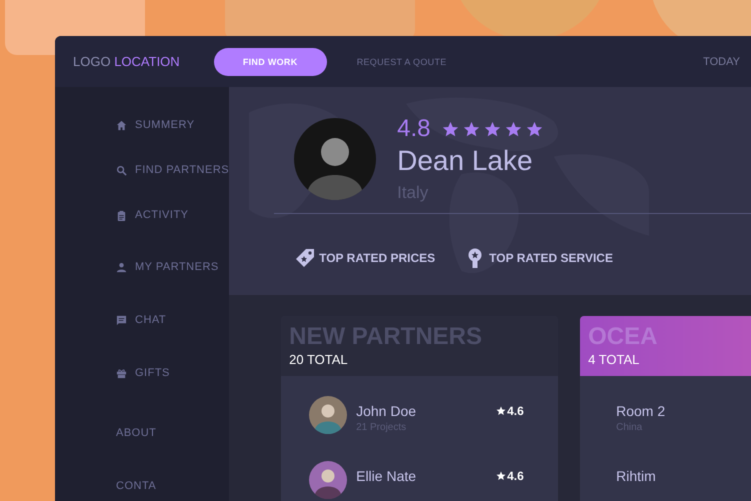  What do you see at coordinates (121, 170) in the screenshot?
I see `search-icon` at bounding box center [121, 170].